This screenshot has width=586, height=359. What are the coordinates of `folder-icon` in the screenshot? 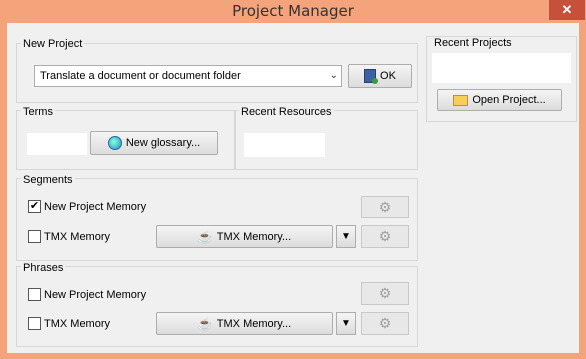 It's located at (461, 100).